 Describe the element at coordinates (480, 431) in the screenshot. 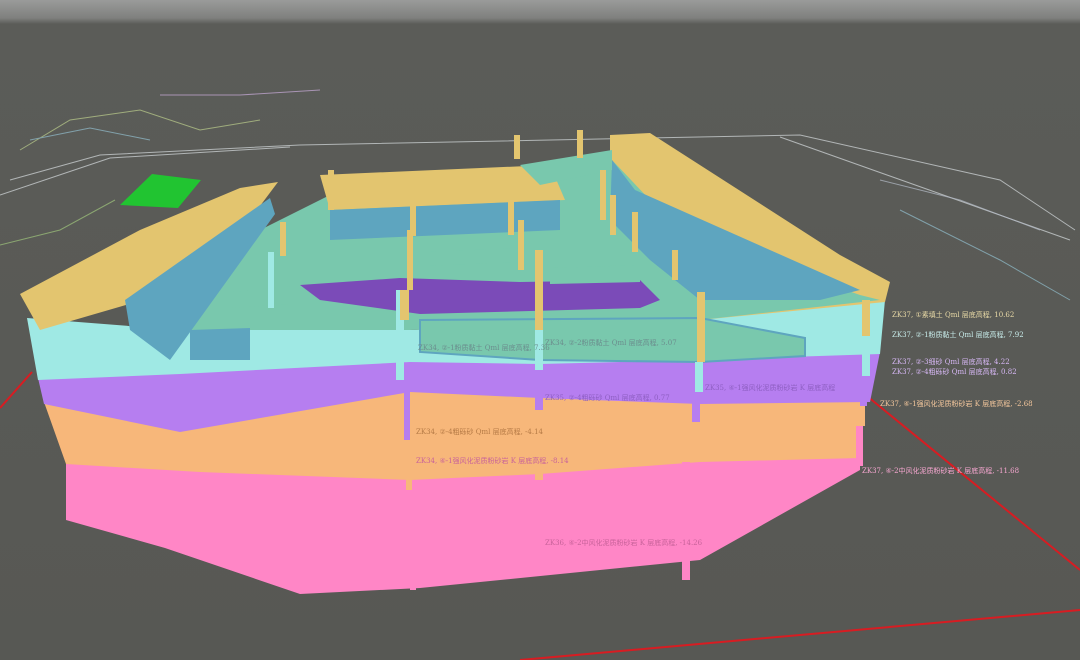

I see `label-front-3: ZK34, ②-4粗砾砂 Qml 层底高程, -4.14` at that location.